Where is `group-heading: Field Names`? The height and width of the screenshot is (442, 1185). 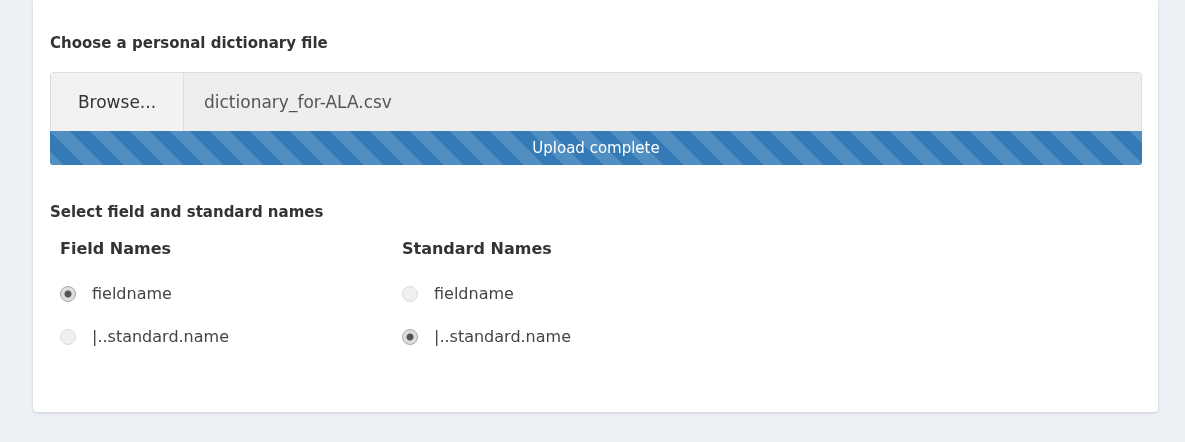
group-heading: Field Names is located at coordinates (116, 248).